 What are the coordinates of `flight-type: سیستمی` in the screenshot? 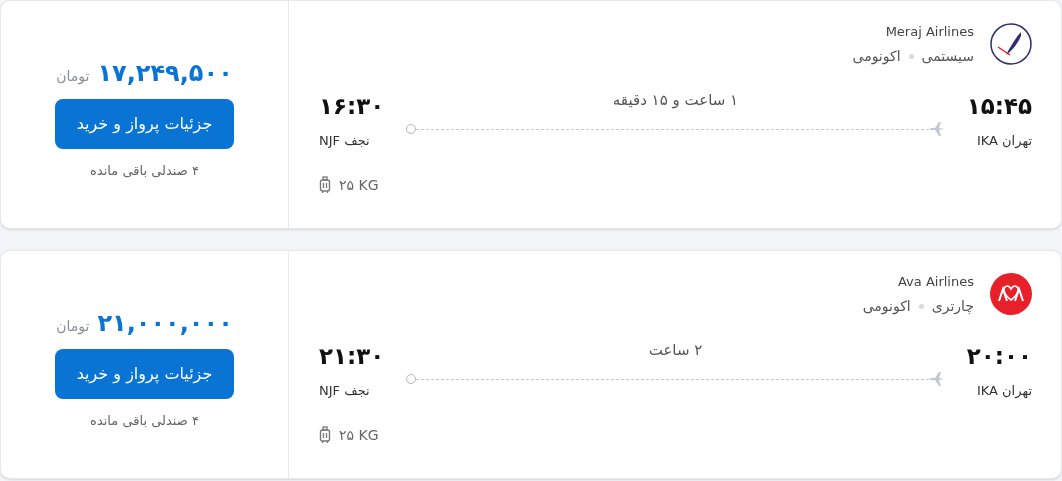 It's located at (947, 56).